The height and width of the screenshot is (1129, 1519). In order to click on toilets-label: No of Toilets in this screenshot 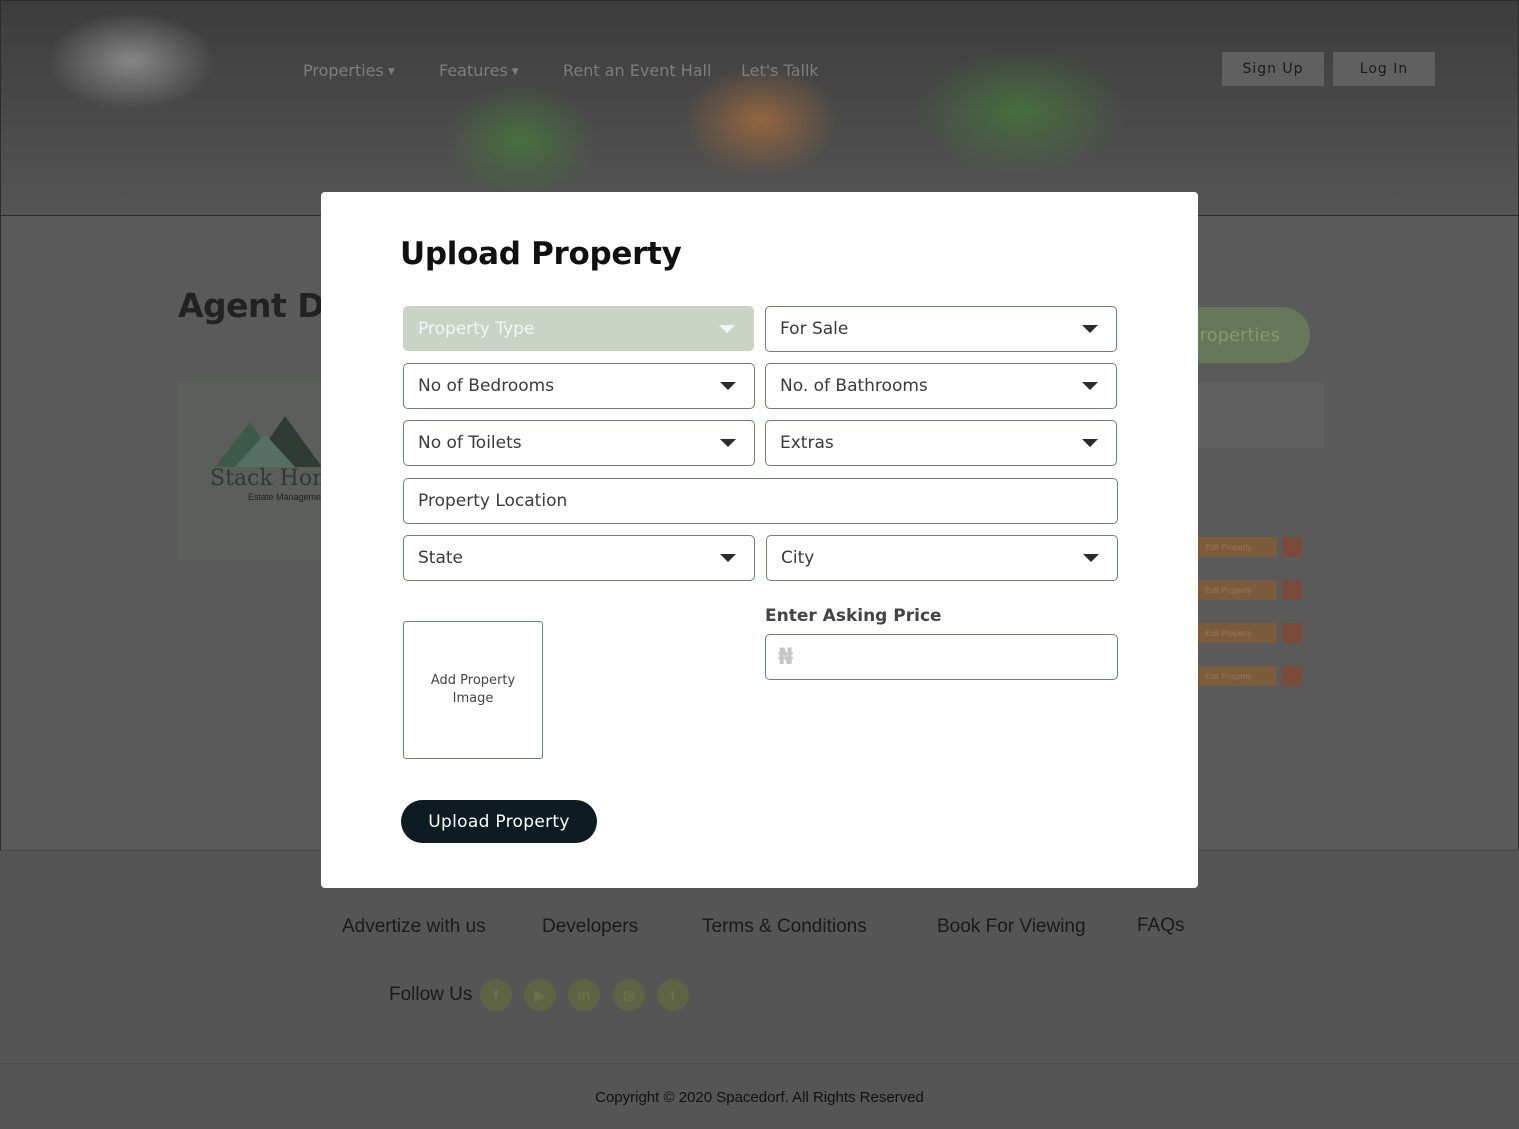, I will do `click(470, 443)`.